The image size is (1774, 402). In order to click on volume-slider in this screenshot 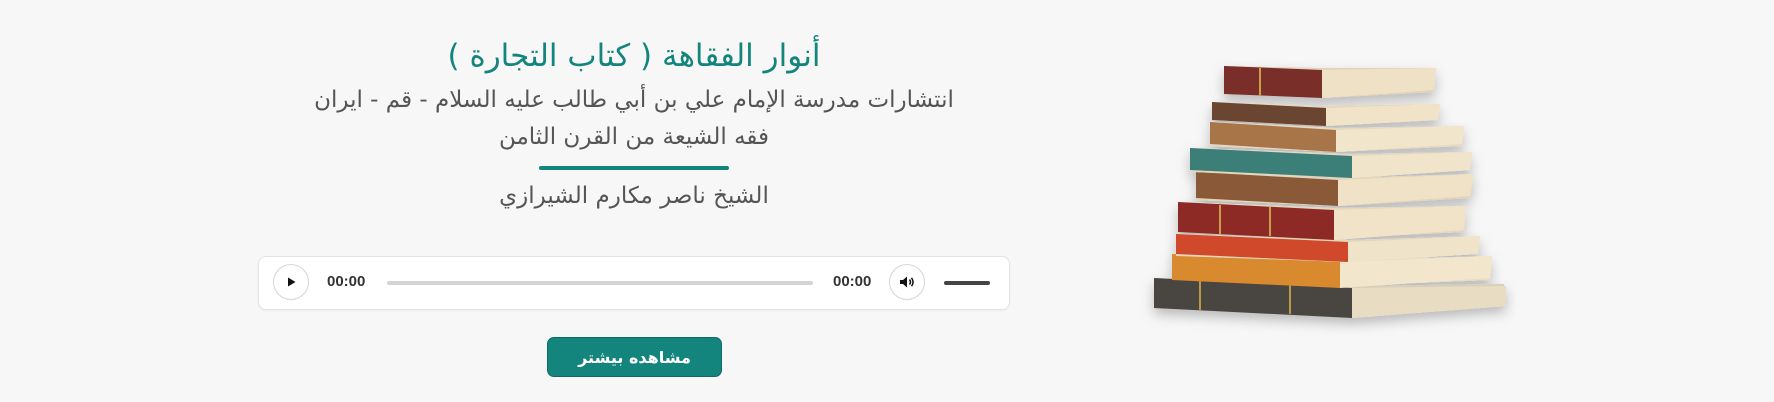, I will do `click(967, 283)`.